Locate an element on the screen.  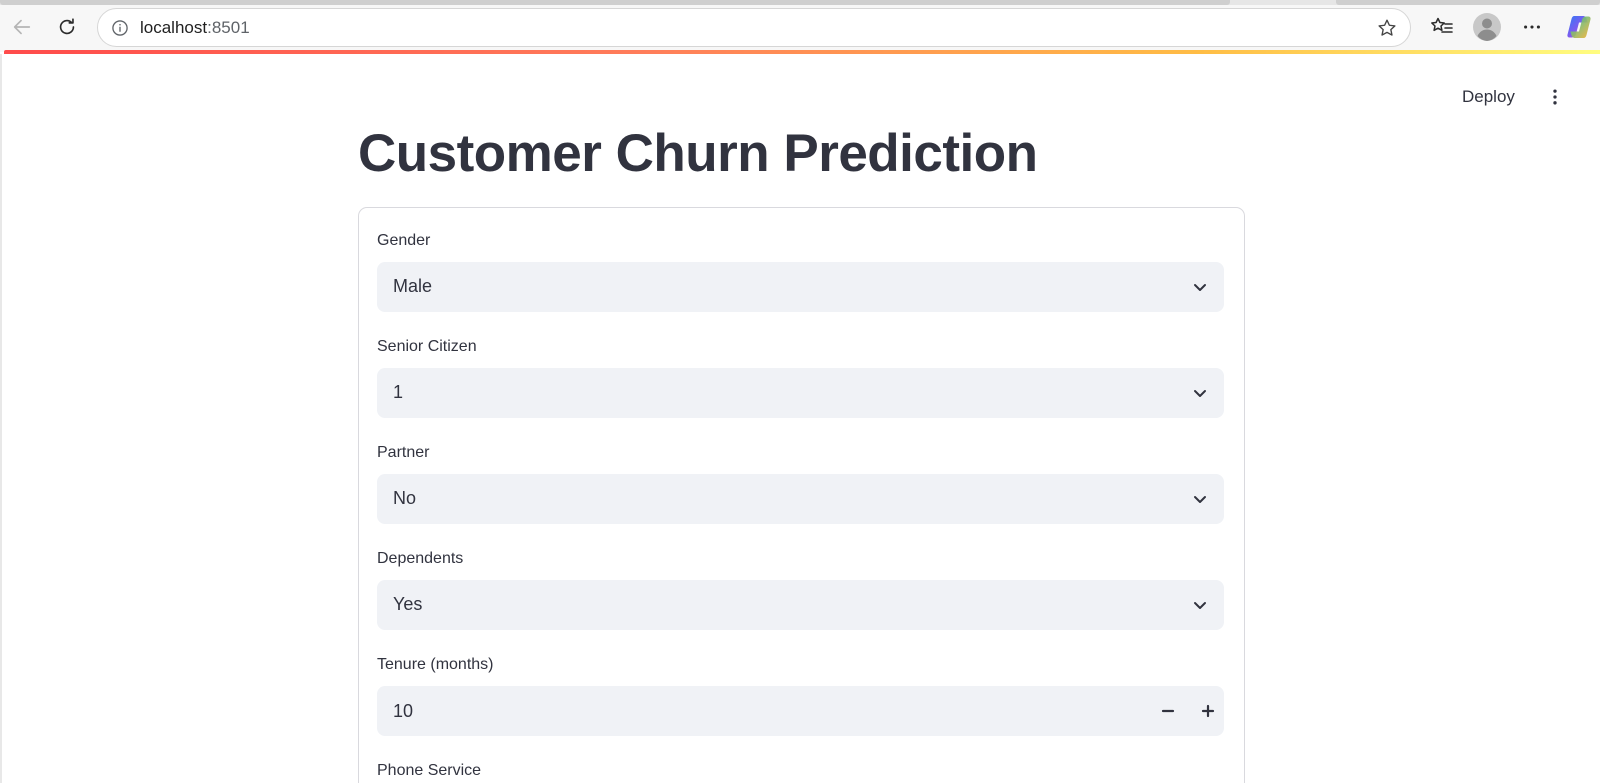
copilot-button is located at coordinates (1579, 27).